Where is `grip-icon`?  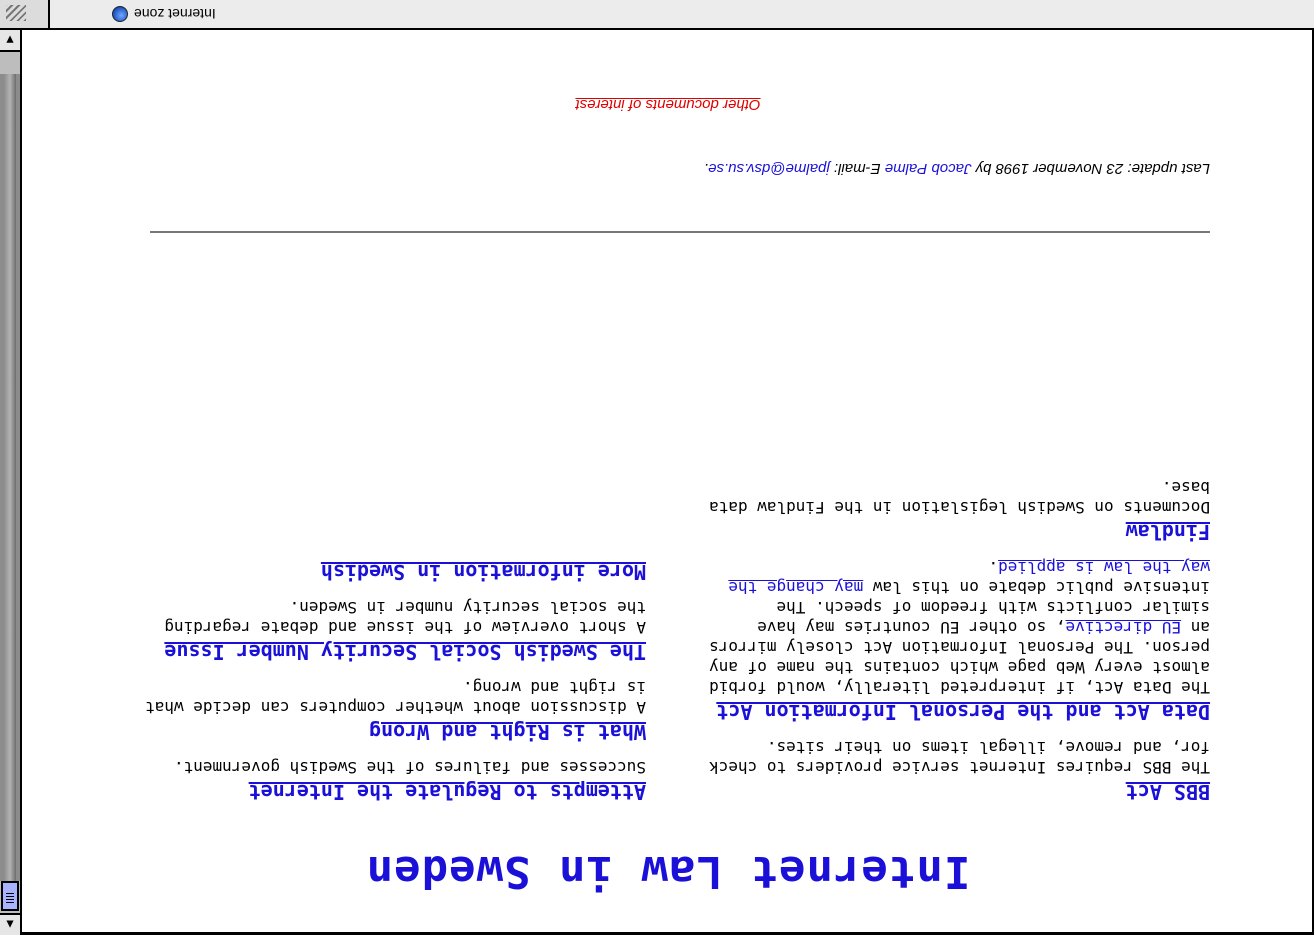 grip-icon is located at coordinates (16, 13).